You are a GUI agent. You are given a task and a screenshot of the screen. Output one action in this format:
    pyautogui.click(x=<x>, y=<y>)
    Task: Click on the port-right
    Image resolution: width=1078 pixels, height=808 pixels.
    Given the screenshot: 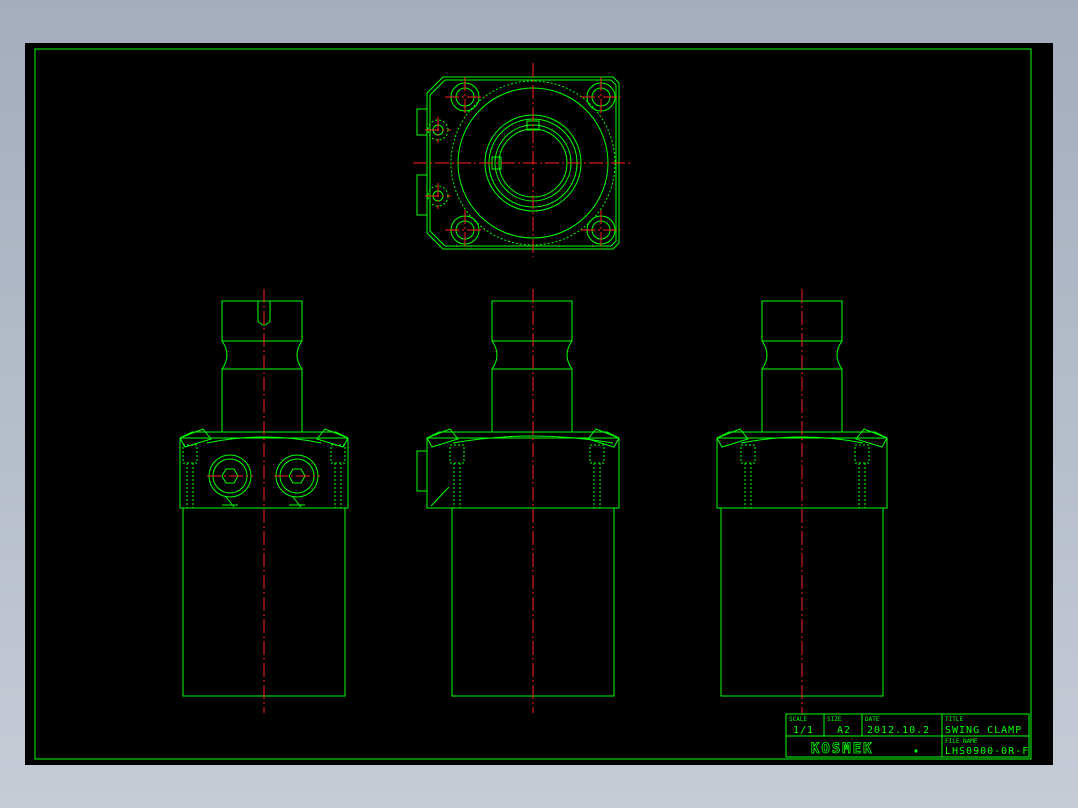 What is the action you would take?
    pyautogui.click(x=297, y=481)
    